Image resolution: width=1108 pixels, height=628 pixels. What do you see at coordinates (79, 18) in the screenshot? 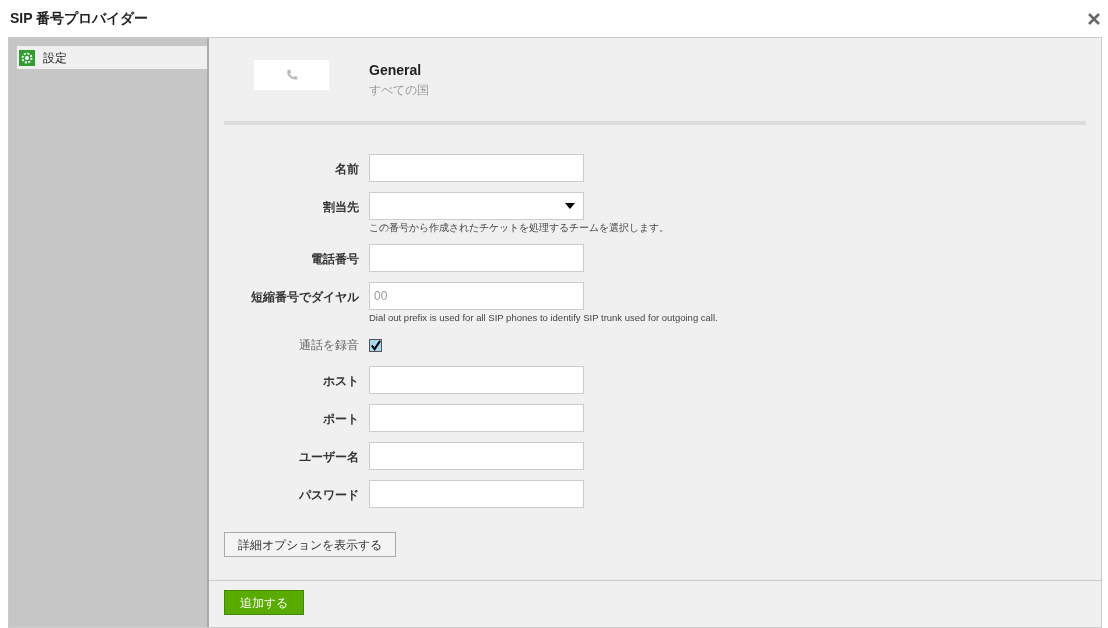
I see `window-title: SIP 番号プロバイダー` at bounding box center [79, 18].